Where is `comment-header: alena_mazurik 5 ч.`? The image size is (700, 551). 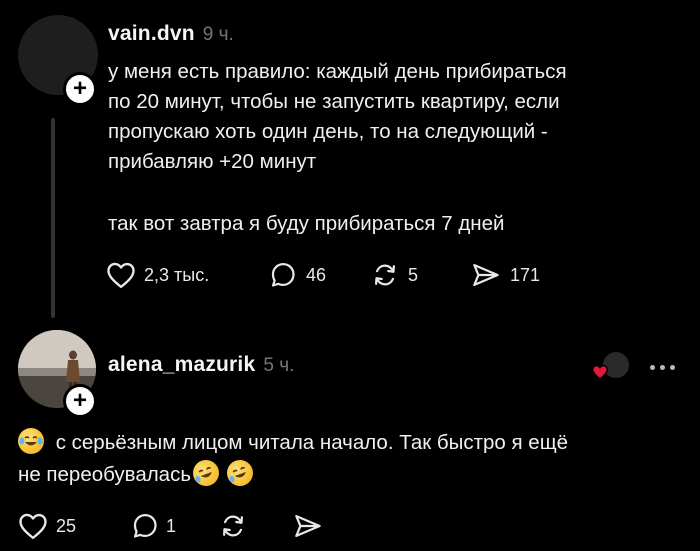 comment-header: alena_mazurik 5 ч. is located at coordinates (201, 365).